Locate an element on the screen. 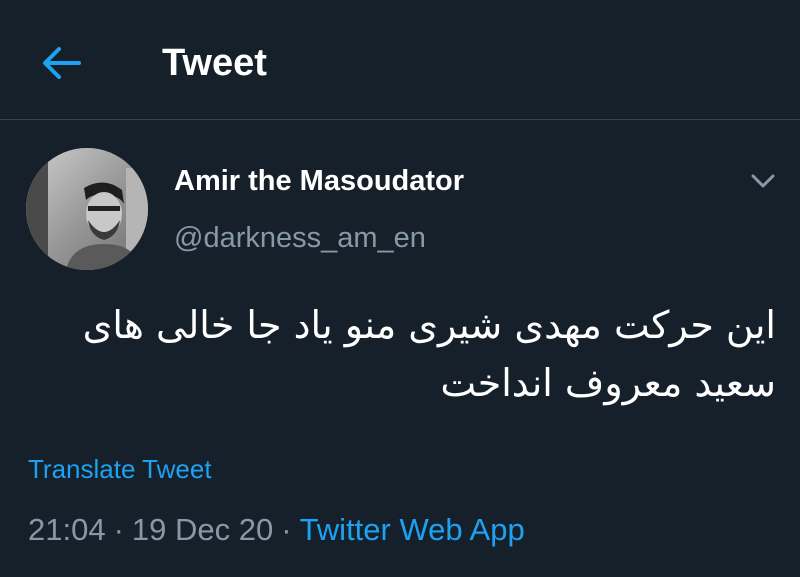 The width and height of the screenshot is (800, 577). user-avatar is located at coordinates (87, 209).